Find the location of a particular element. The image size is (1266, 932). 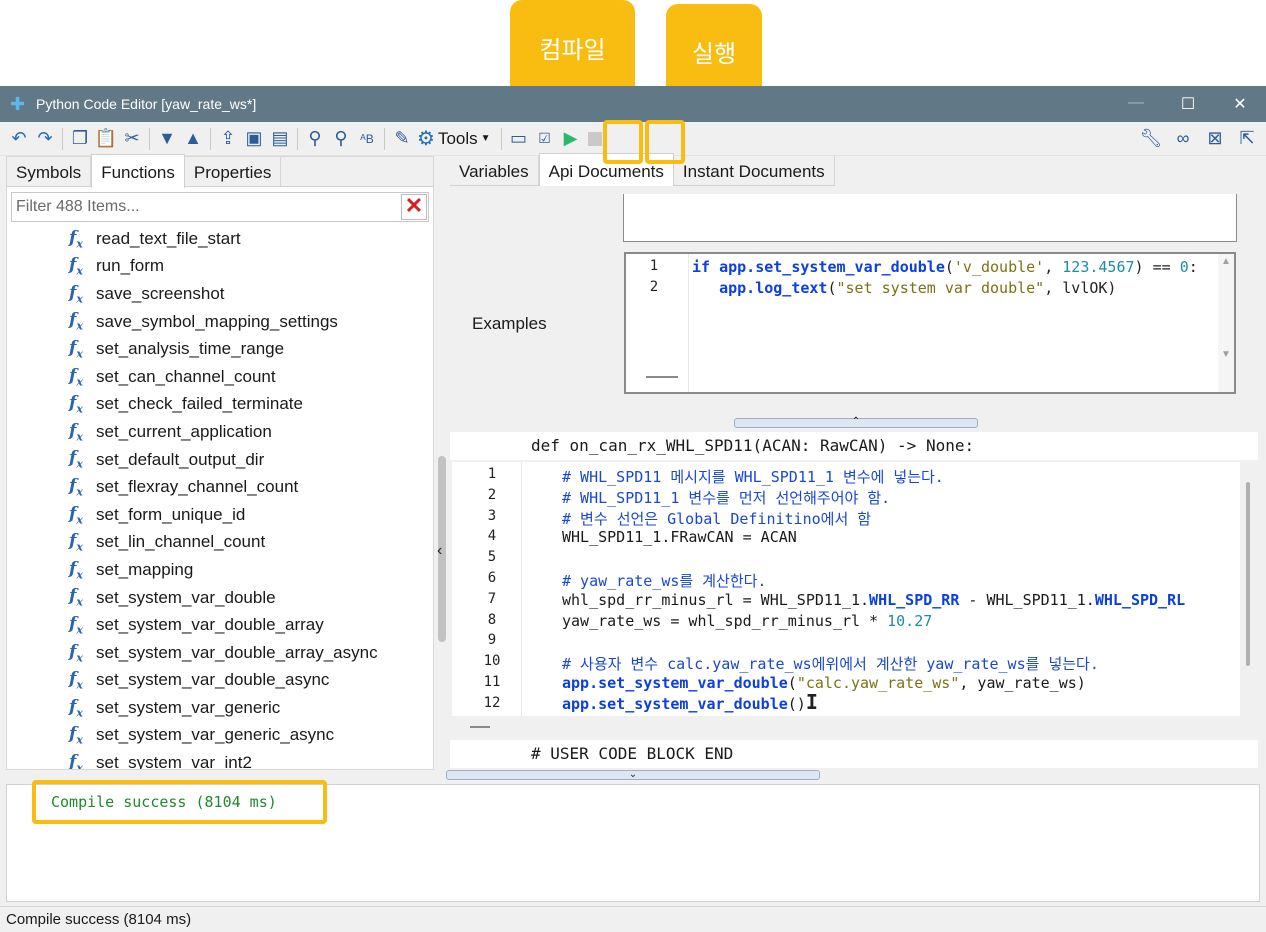

minimize-button: — is located at coordinates (1136, 104).